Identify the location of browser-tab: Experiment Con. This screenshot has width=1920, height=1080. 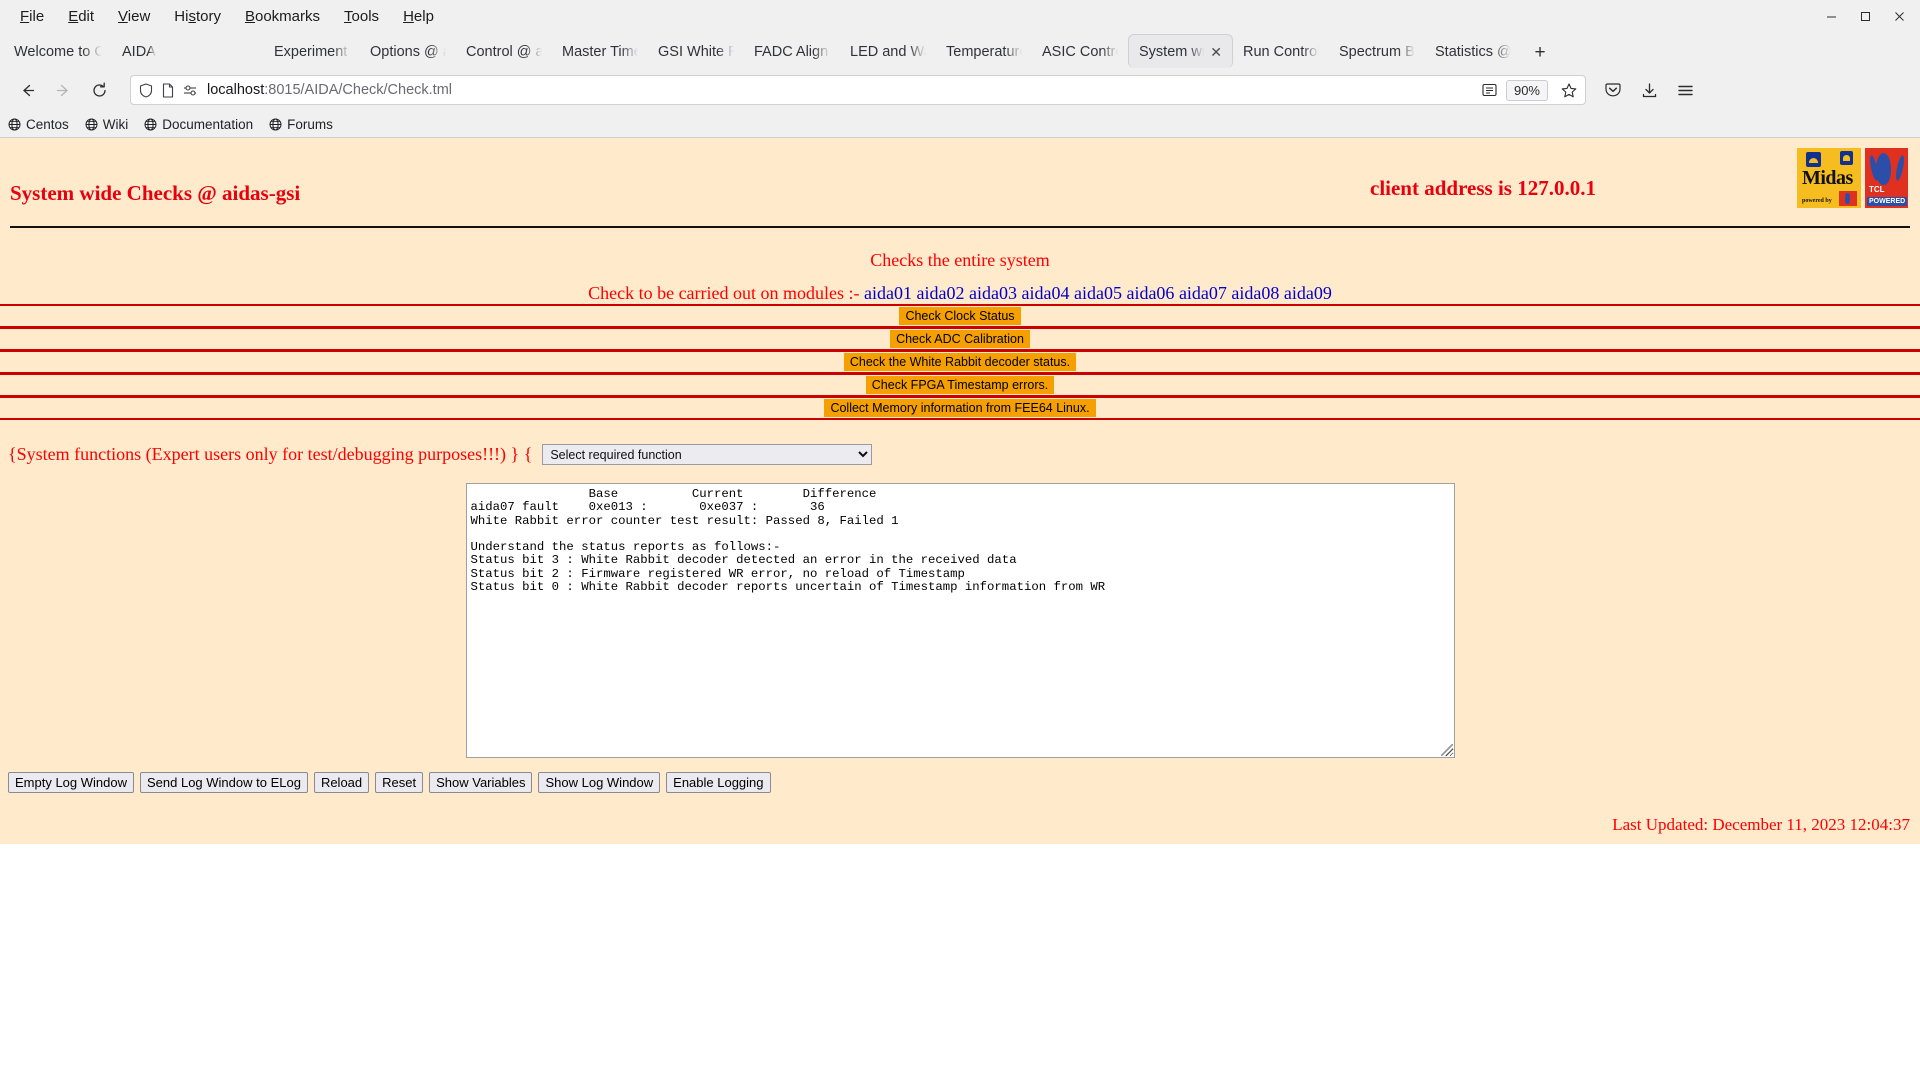
(312, 51).